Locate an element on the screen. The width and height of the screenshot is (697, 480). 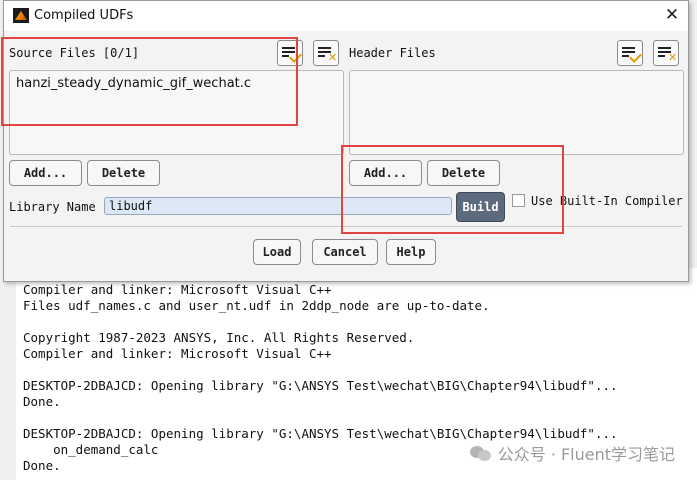
separator is located at coordinates (346, 226).